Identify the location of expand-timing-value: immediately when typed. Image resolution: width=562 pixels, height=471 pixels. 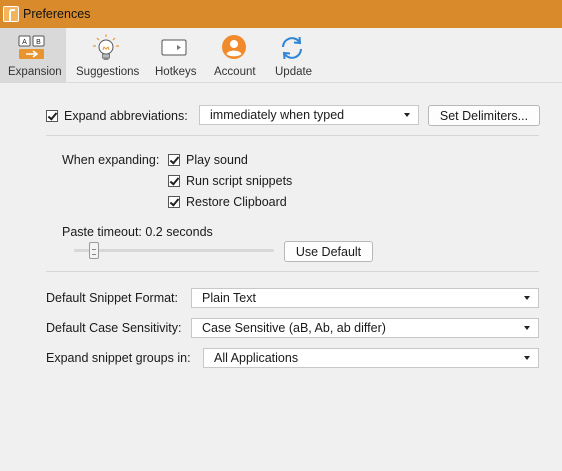
(277, 115).